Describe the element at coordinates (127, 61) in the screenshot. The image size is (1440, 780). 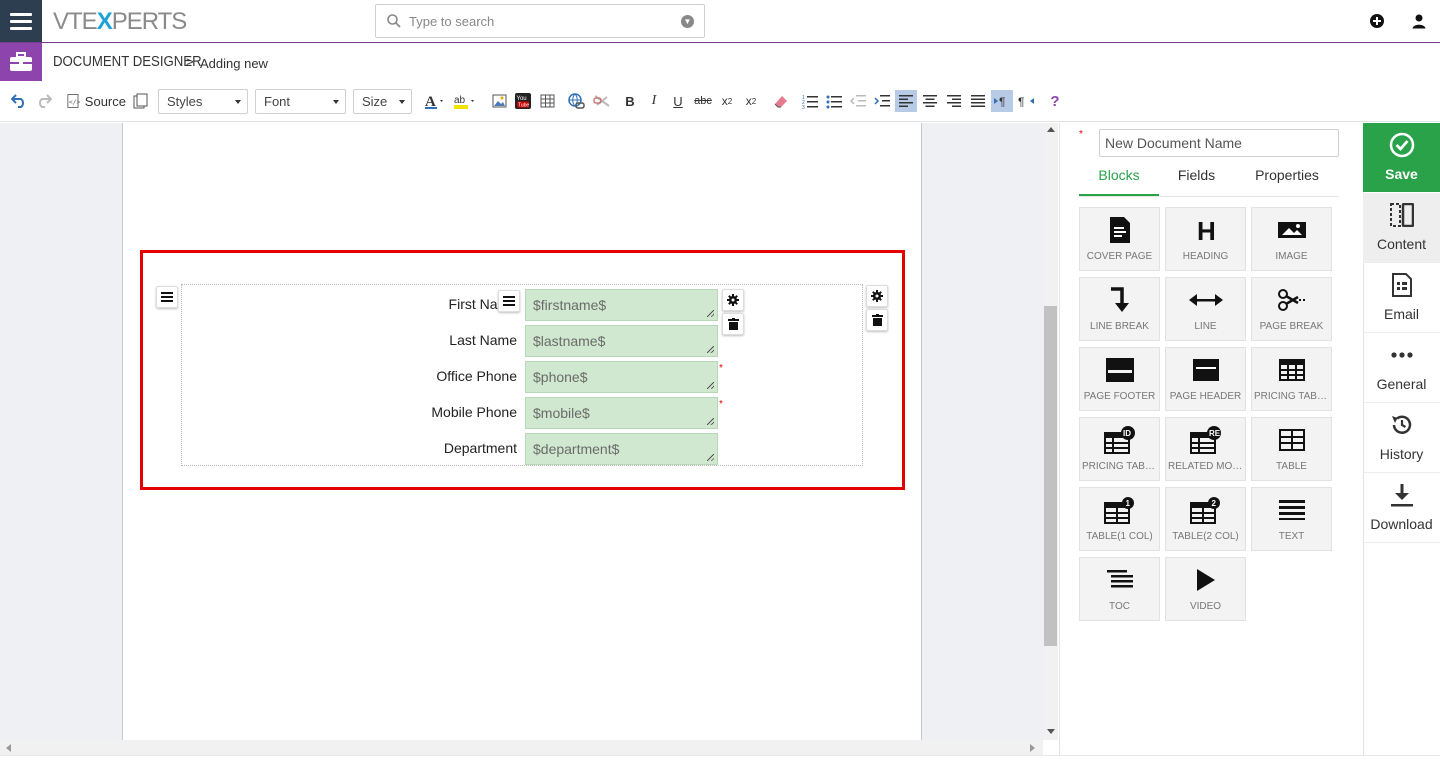
I see `module-title: DOCUMENT DESIGNER` at that location.